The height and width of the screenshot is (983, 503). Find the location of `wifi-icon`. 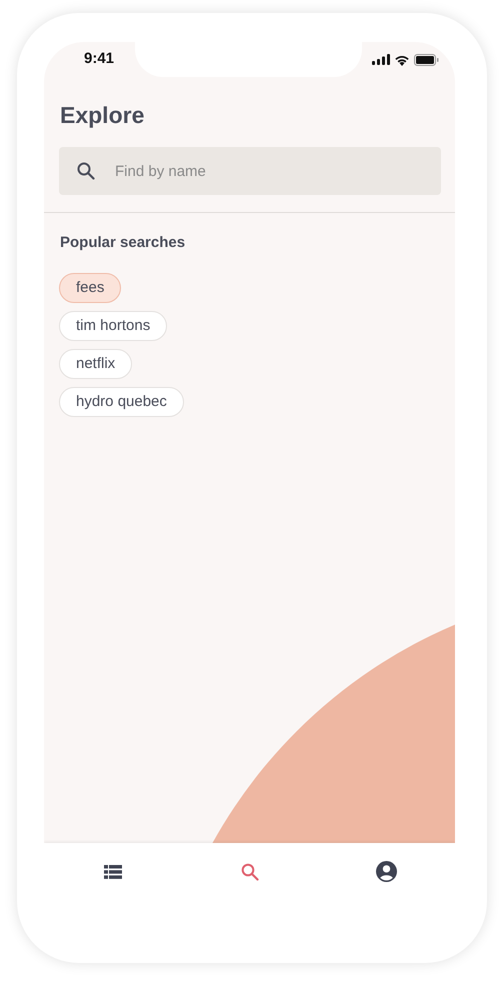

wifi-icon is located at coordinates (402, 60).